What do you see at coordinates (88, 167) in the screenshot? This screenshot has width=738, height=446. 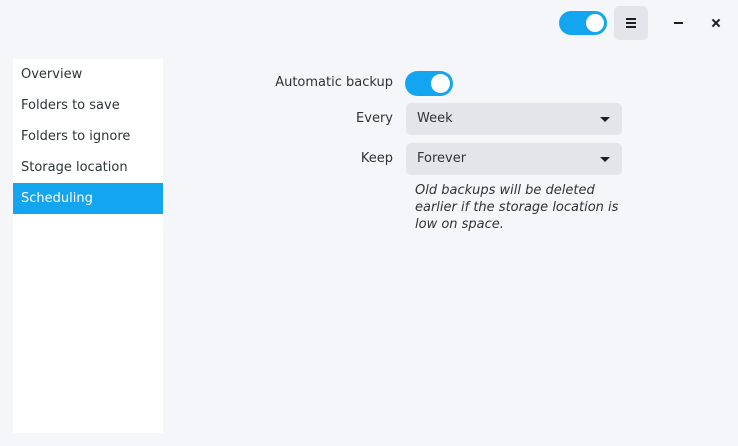 I see `sidebar-item-storage-location: Storage location` at bounding box center [88, 167].